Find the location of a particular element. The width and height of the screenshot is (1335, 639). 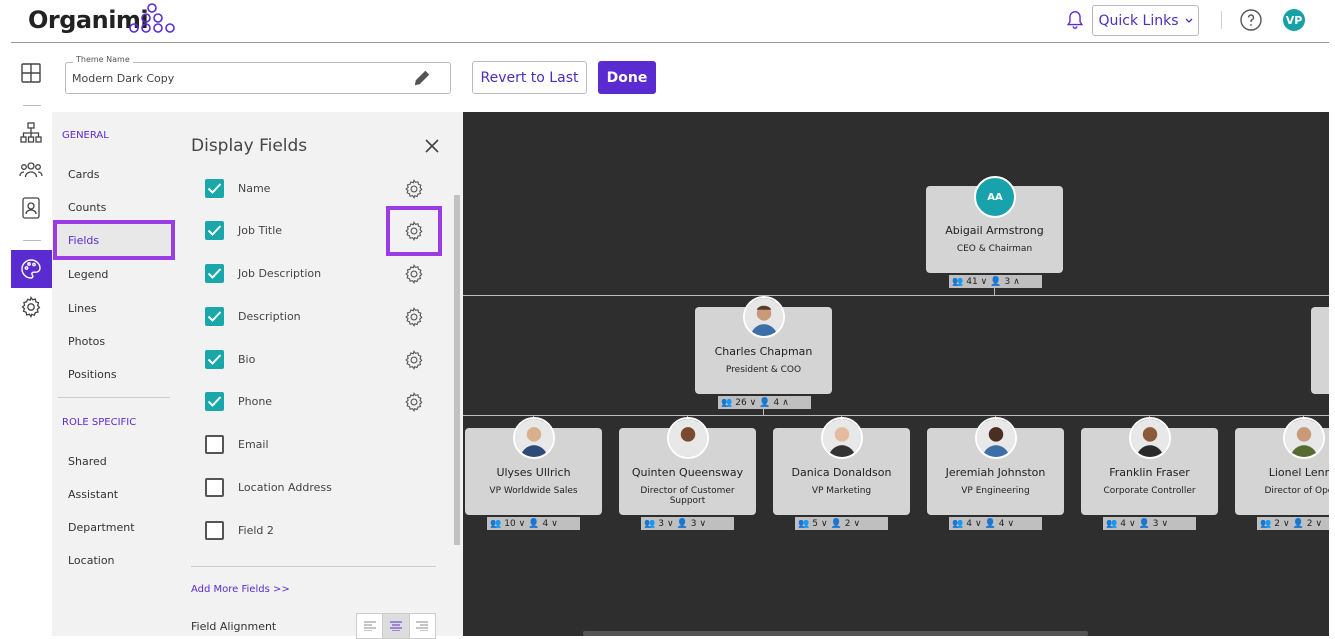

bell-icon is located at coordinates (1075, 20).